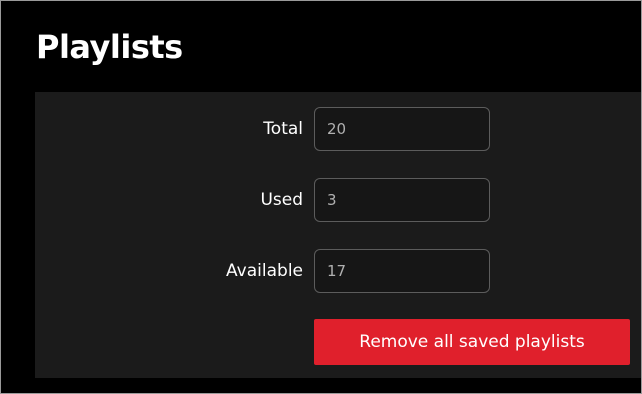 This screenshot has width=642, height=394. I want to click on total-label: Total, so click(283, 129).